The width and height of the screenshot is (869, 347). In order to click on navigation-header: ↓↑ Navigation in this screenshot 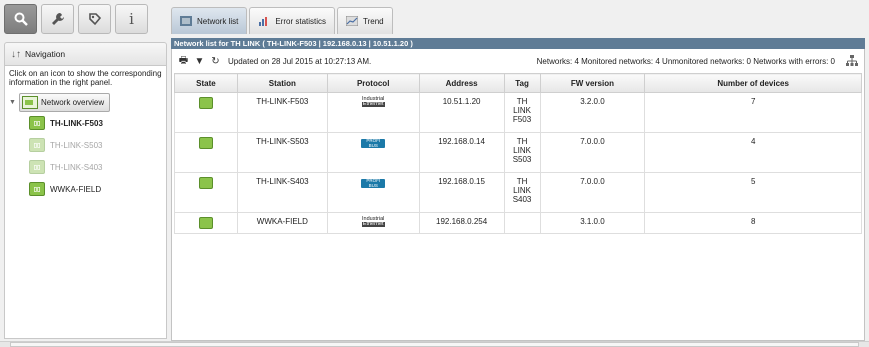, I will do `click(85, 54)`.